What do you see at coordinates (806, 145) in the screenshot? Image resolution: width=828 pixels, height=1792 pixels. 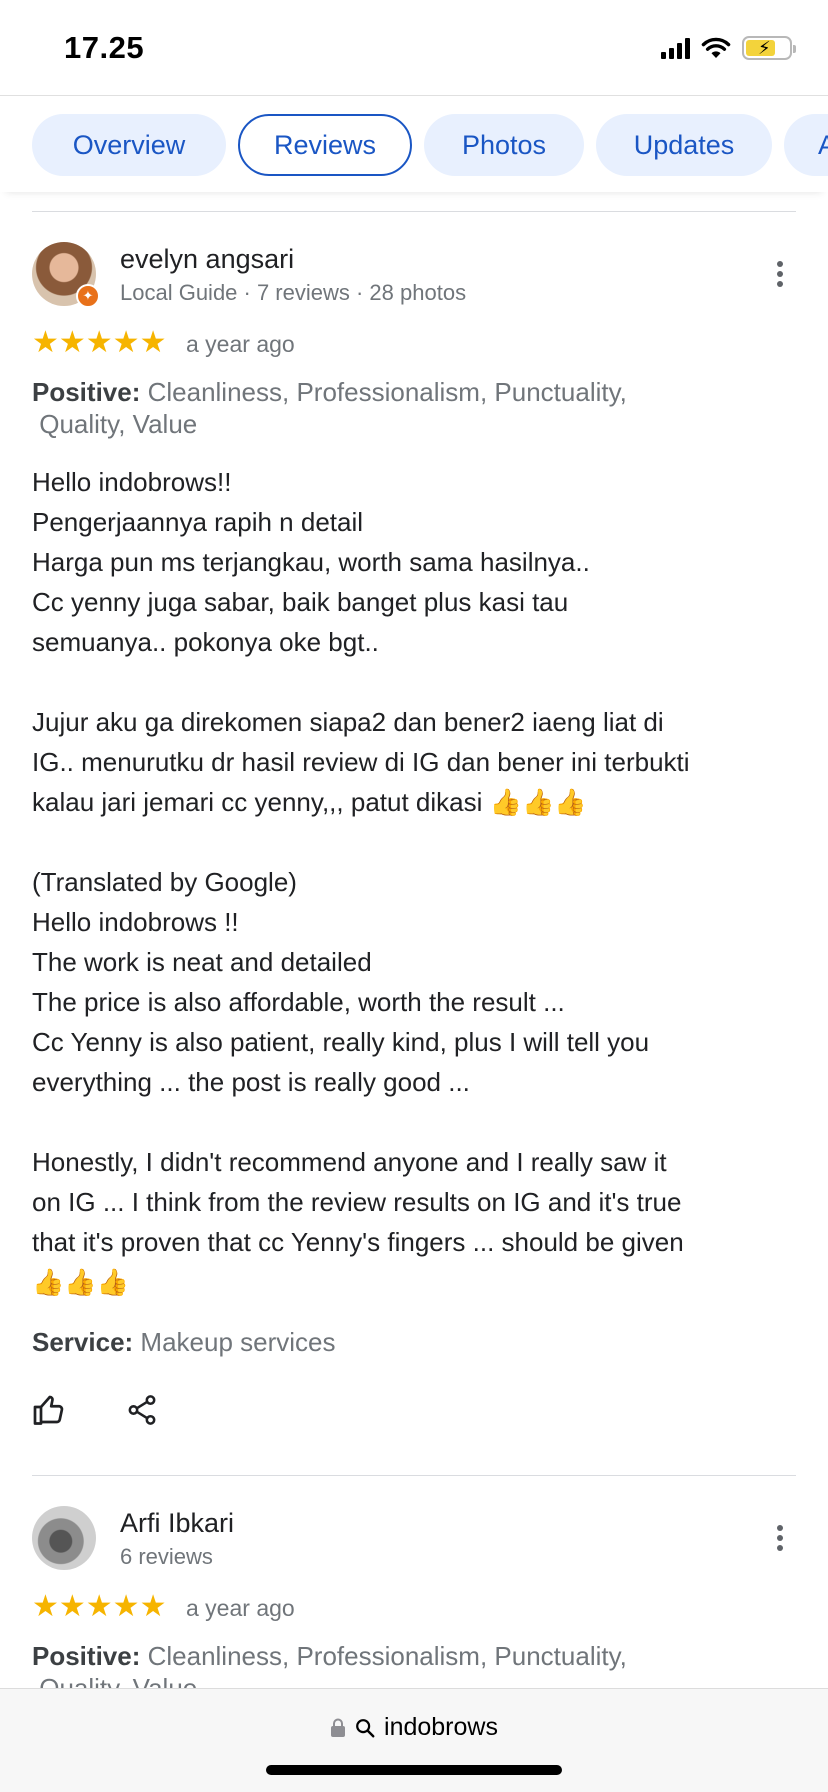 I see `tab-about: A` at bounding box center [806, 145].